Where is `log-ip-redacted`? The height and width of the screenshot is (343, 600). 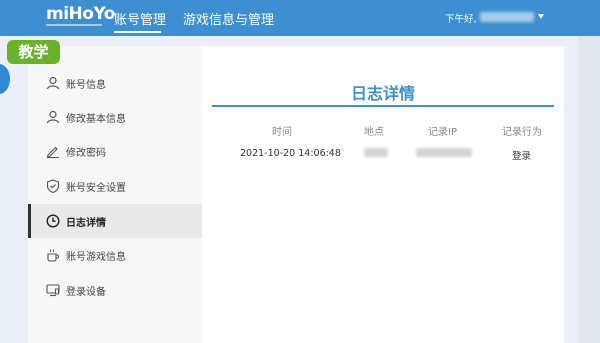
log-ip-redacted is located at coordinates (444, 152).